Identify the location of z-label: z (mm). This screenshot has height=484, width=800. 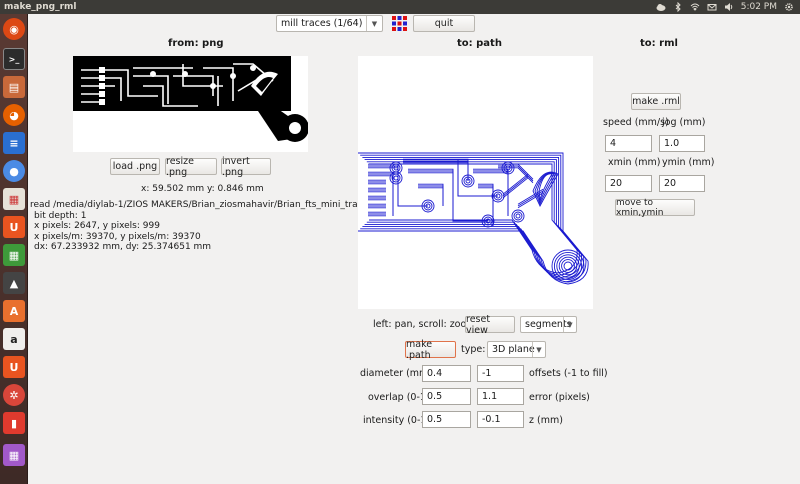
(546, 420).